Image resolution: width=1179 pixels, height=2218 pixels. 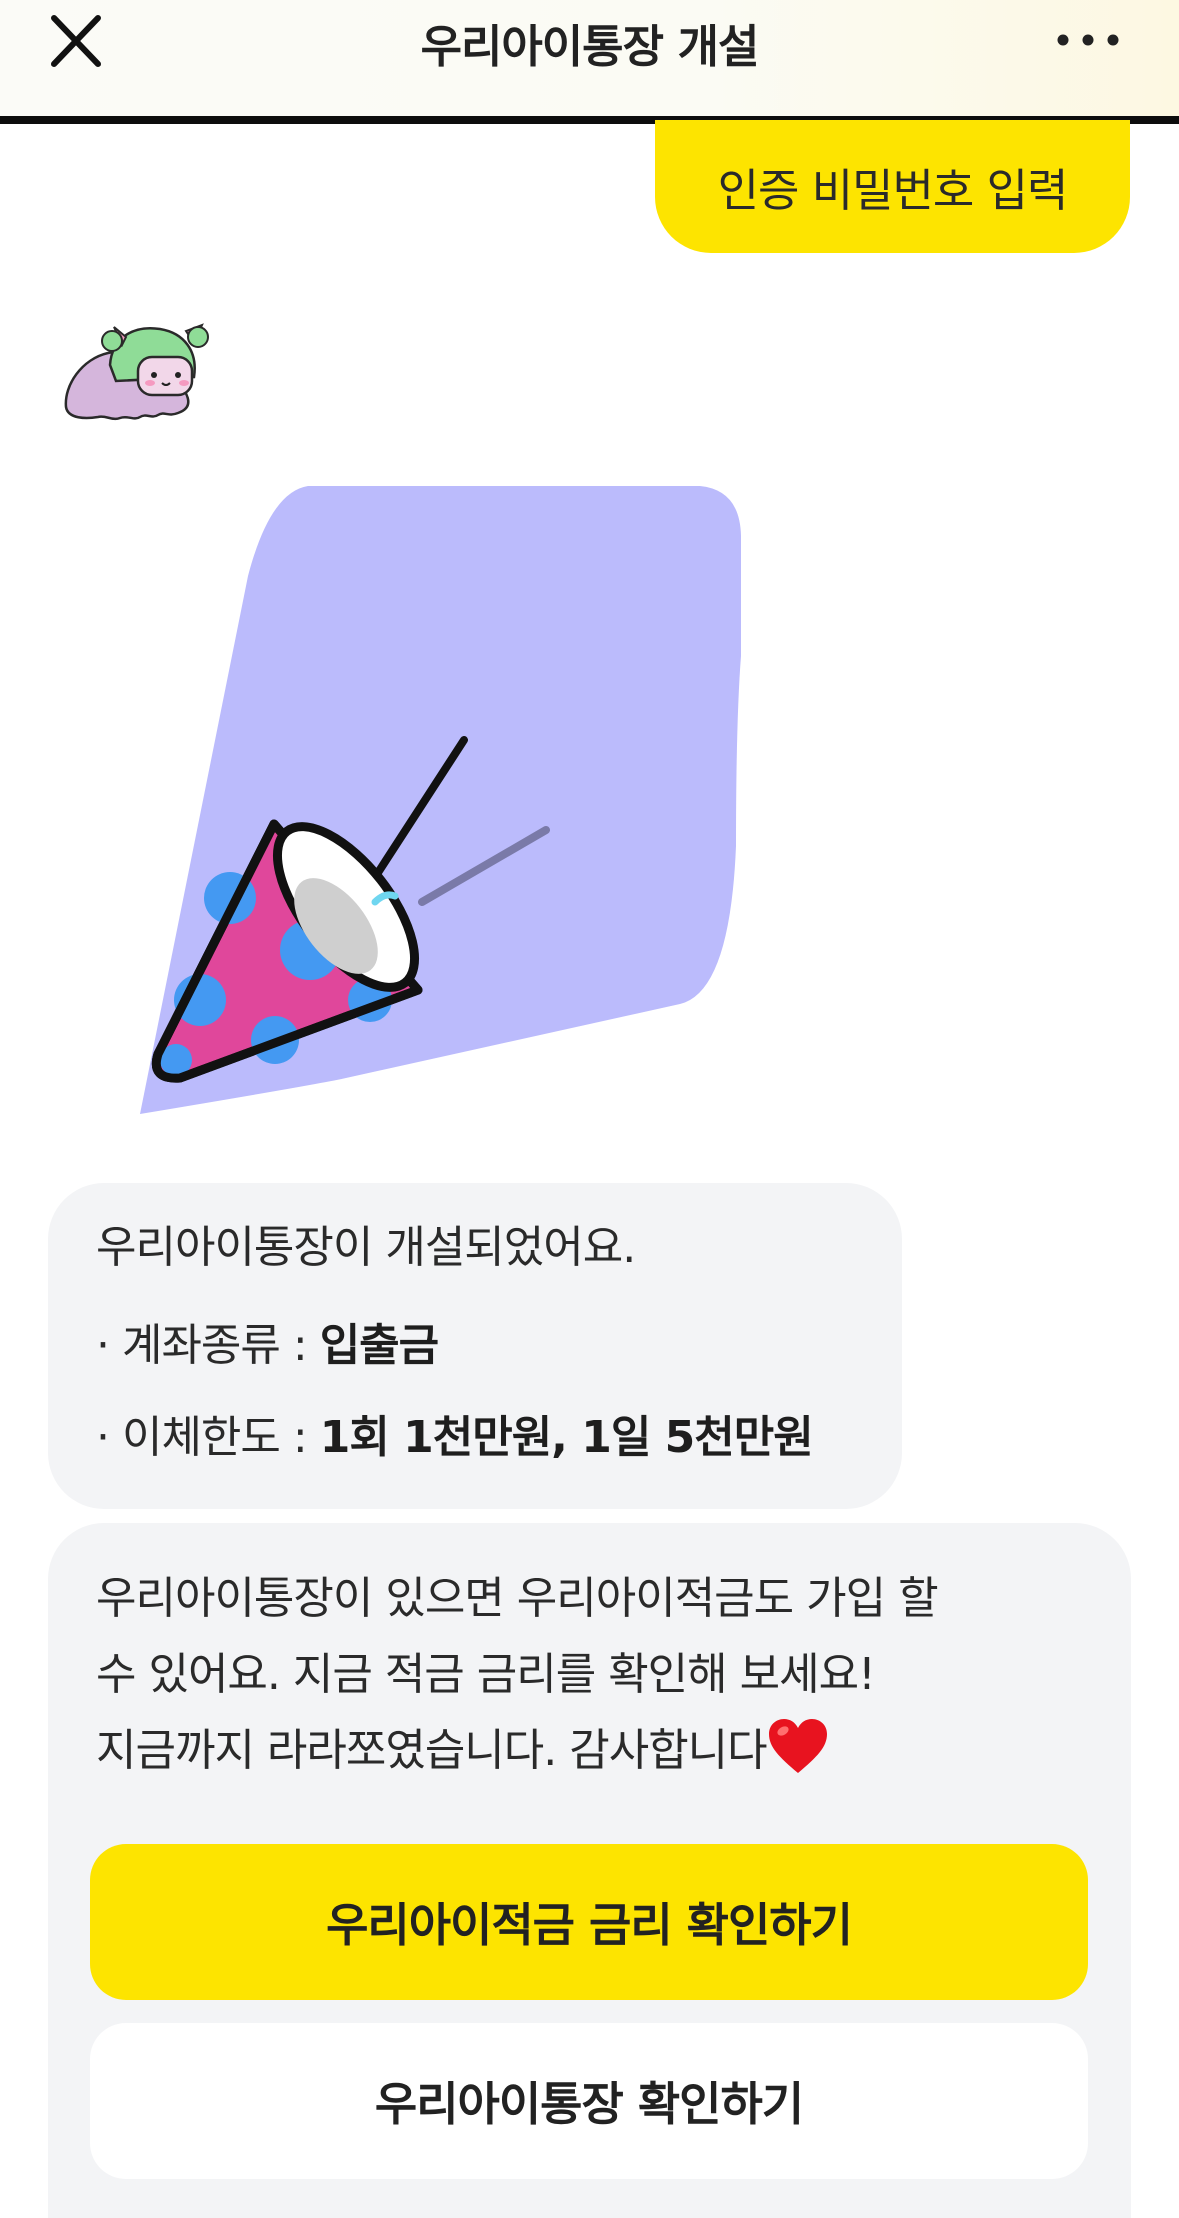 I want to click on more-horizontal-icon, so click(x=1088, y=40).